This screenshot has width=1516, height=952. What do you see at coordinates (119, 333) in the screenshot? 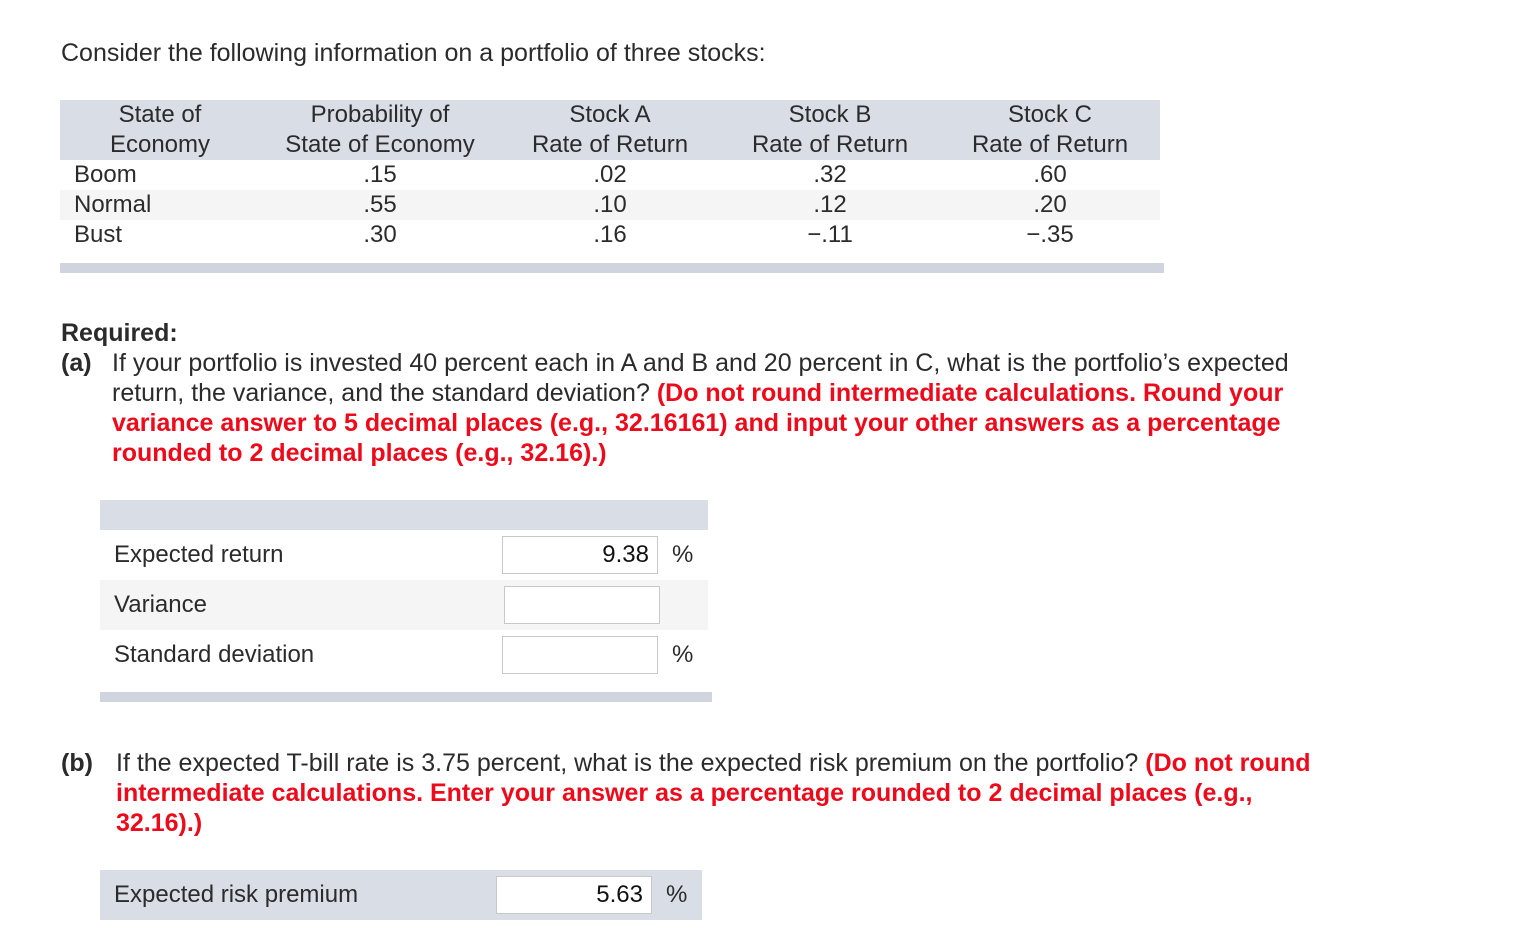
I see `required-heading: Required:` at bounding box center [119, 333].